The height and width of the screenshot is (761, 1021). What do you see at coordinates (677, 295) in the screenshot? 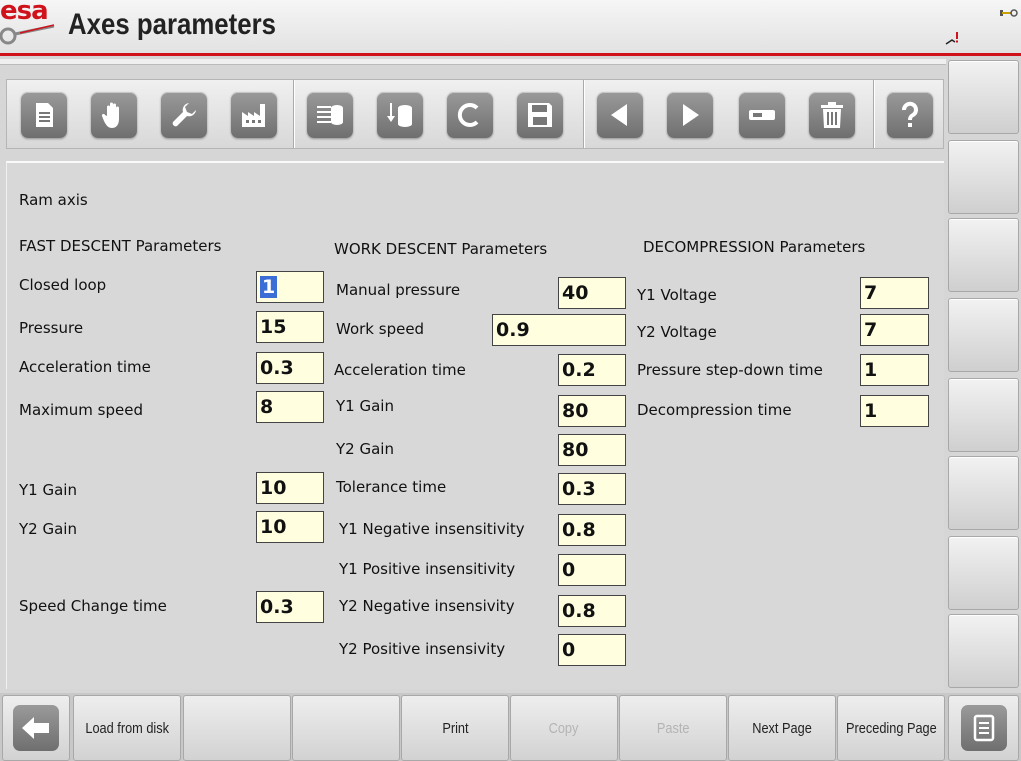
I see `y1-voltage-label: Y1 Voltage` at bounding box center [677, 295].